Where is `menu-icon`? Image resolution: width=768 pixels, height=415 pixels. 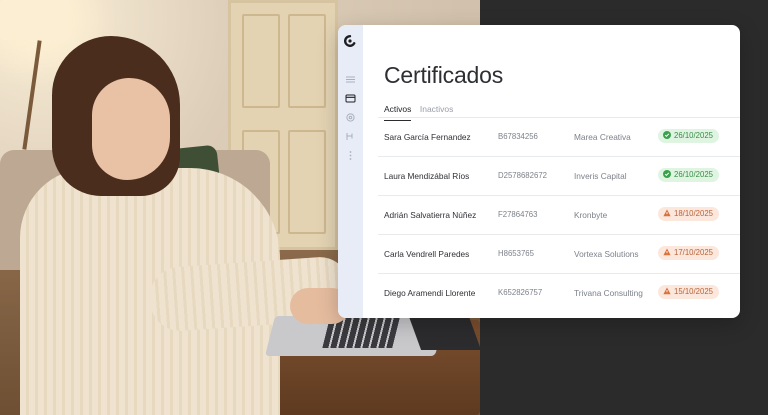
menu-icon is located at coordinates (350, 79).